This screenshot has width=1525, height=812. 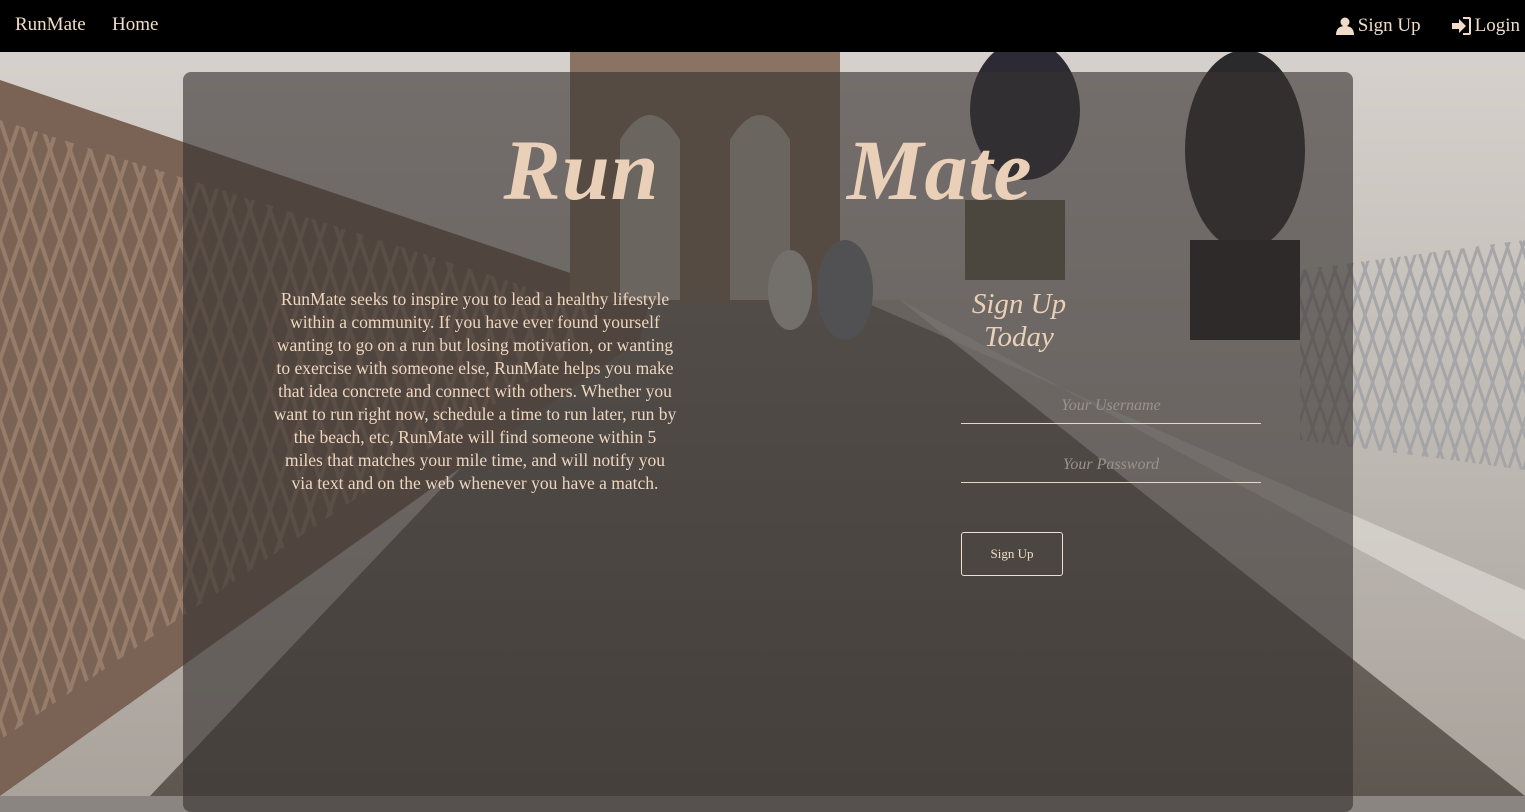 What do you see at coordinates (1461, 26) in the screenshot?
I see `login-icon` at bounding box center [1461, 26].